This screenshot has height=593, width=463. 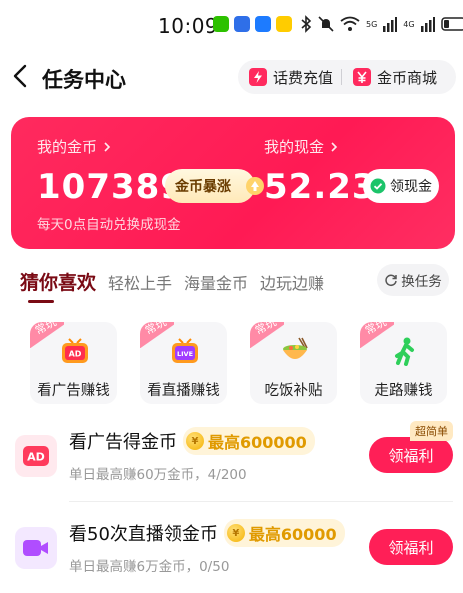 What do you see at coordinates (231, 78) in the screenshot?
I see `page-header: 任务中心 话费充值 金币商城` at bounding box center [231, 78].